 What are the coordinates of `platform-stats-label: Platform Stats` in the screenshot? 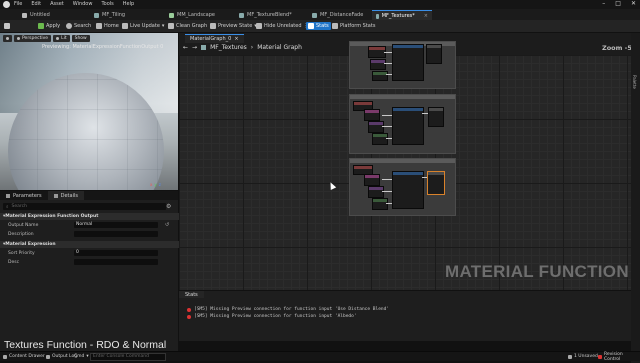 It's located at (358, 26).